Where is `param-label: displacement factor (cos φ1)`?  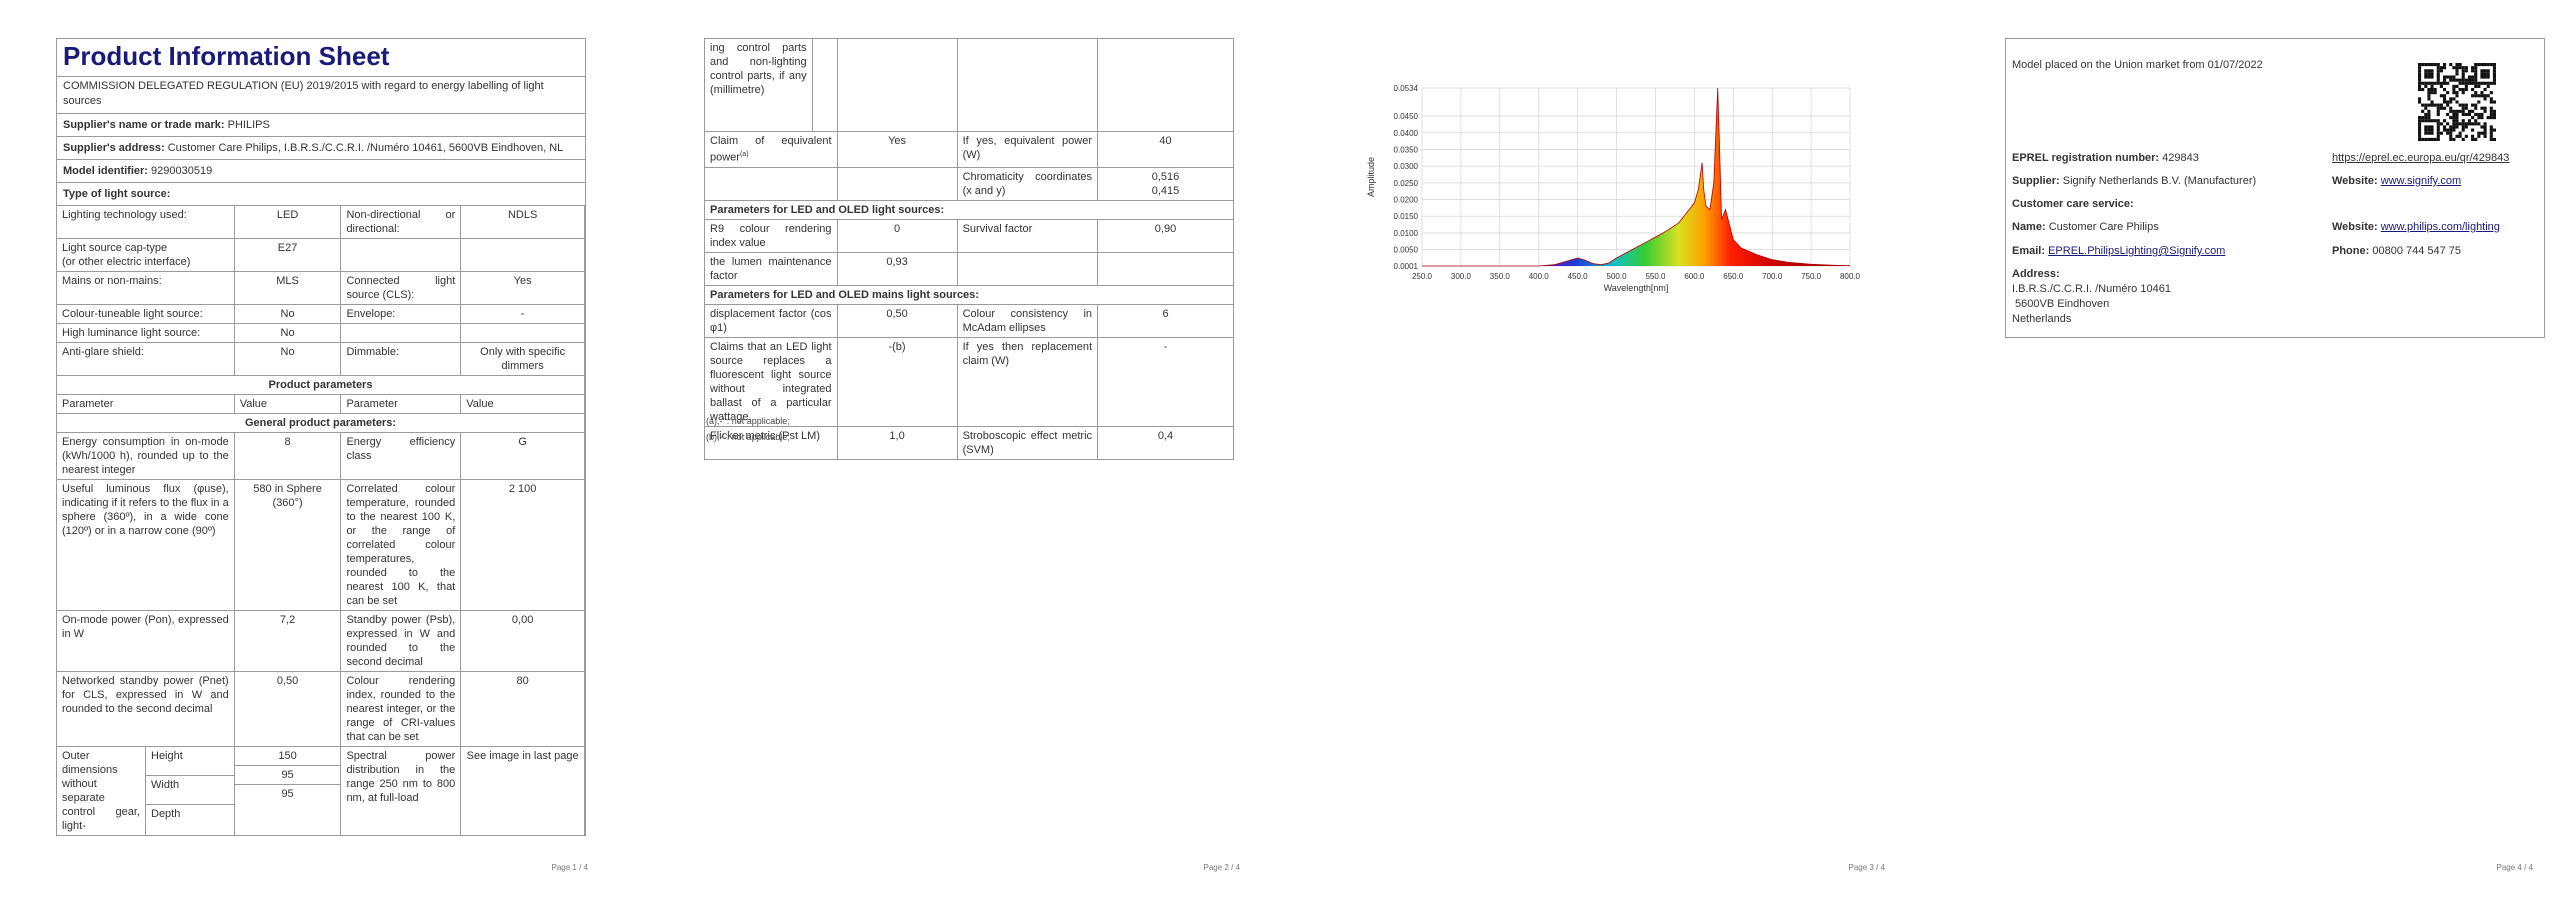 param-label: displacement factor (cos φ1) is located at coordinates (771, 320).